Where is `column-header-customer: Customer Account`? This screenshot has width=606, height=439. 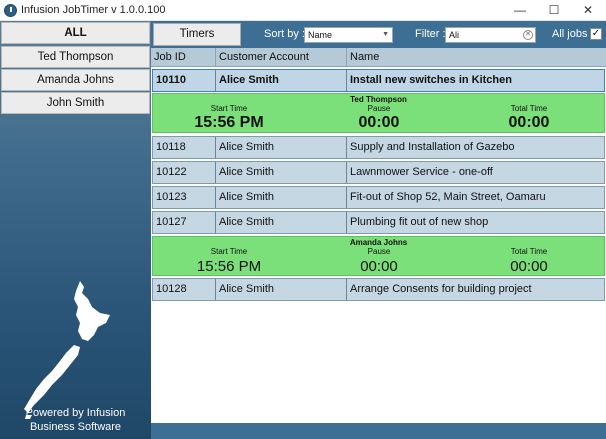 column-header-customer: Customer Account is located at coordinates (264, 57).